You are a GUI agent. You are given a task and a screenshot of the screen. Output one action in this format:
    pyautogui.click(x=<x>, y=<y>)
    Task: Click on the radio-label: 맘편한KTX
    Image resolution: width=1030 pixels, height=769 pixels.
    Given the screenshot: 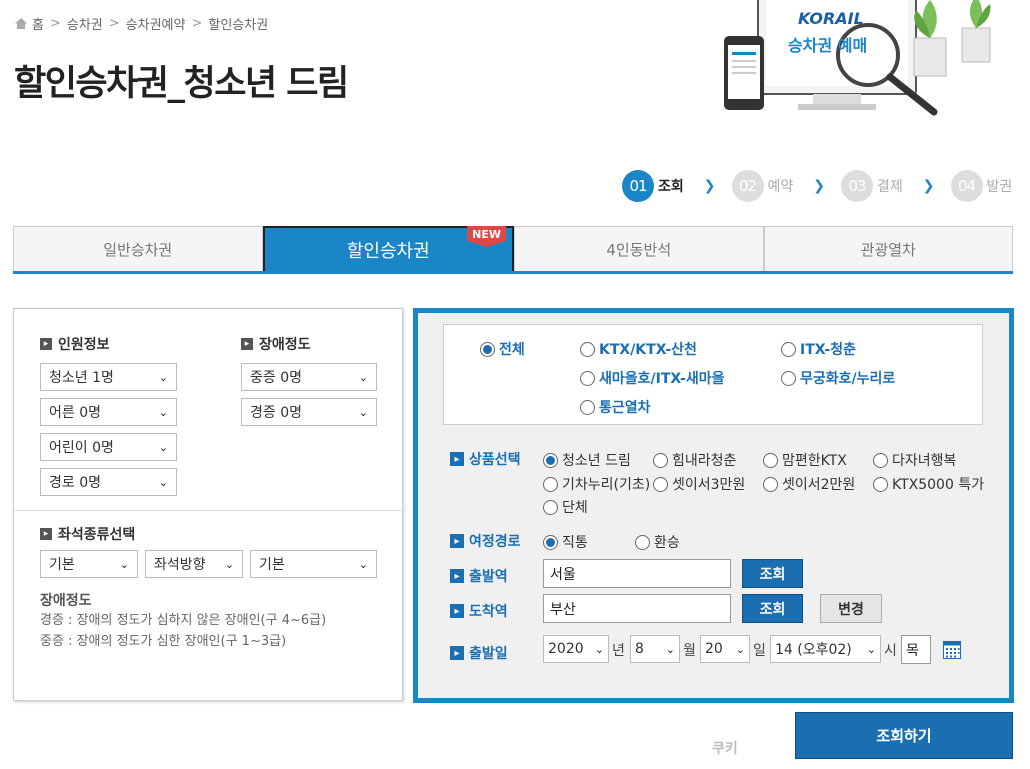 What is the action you would take?
    pyautogui.click(x=814, y=461)
    